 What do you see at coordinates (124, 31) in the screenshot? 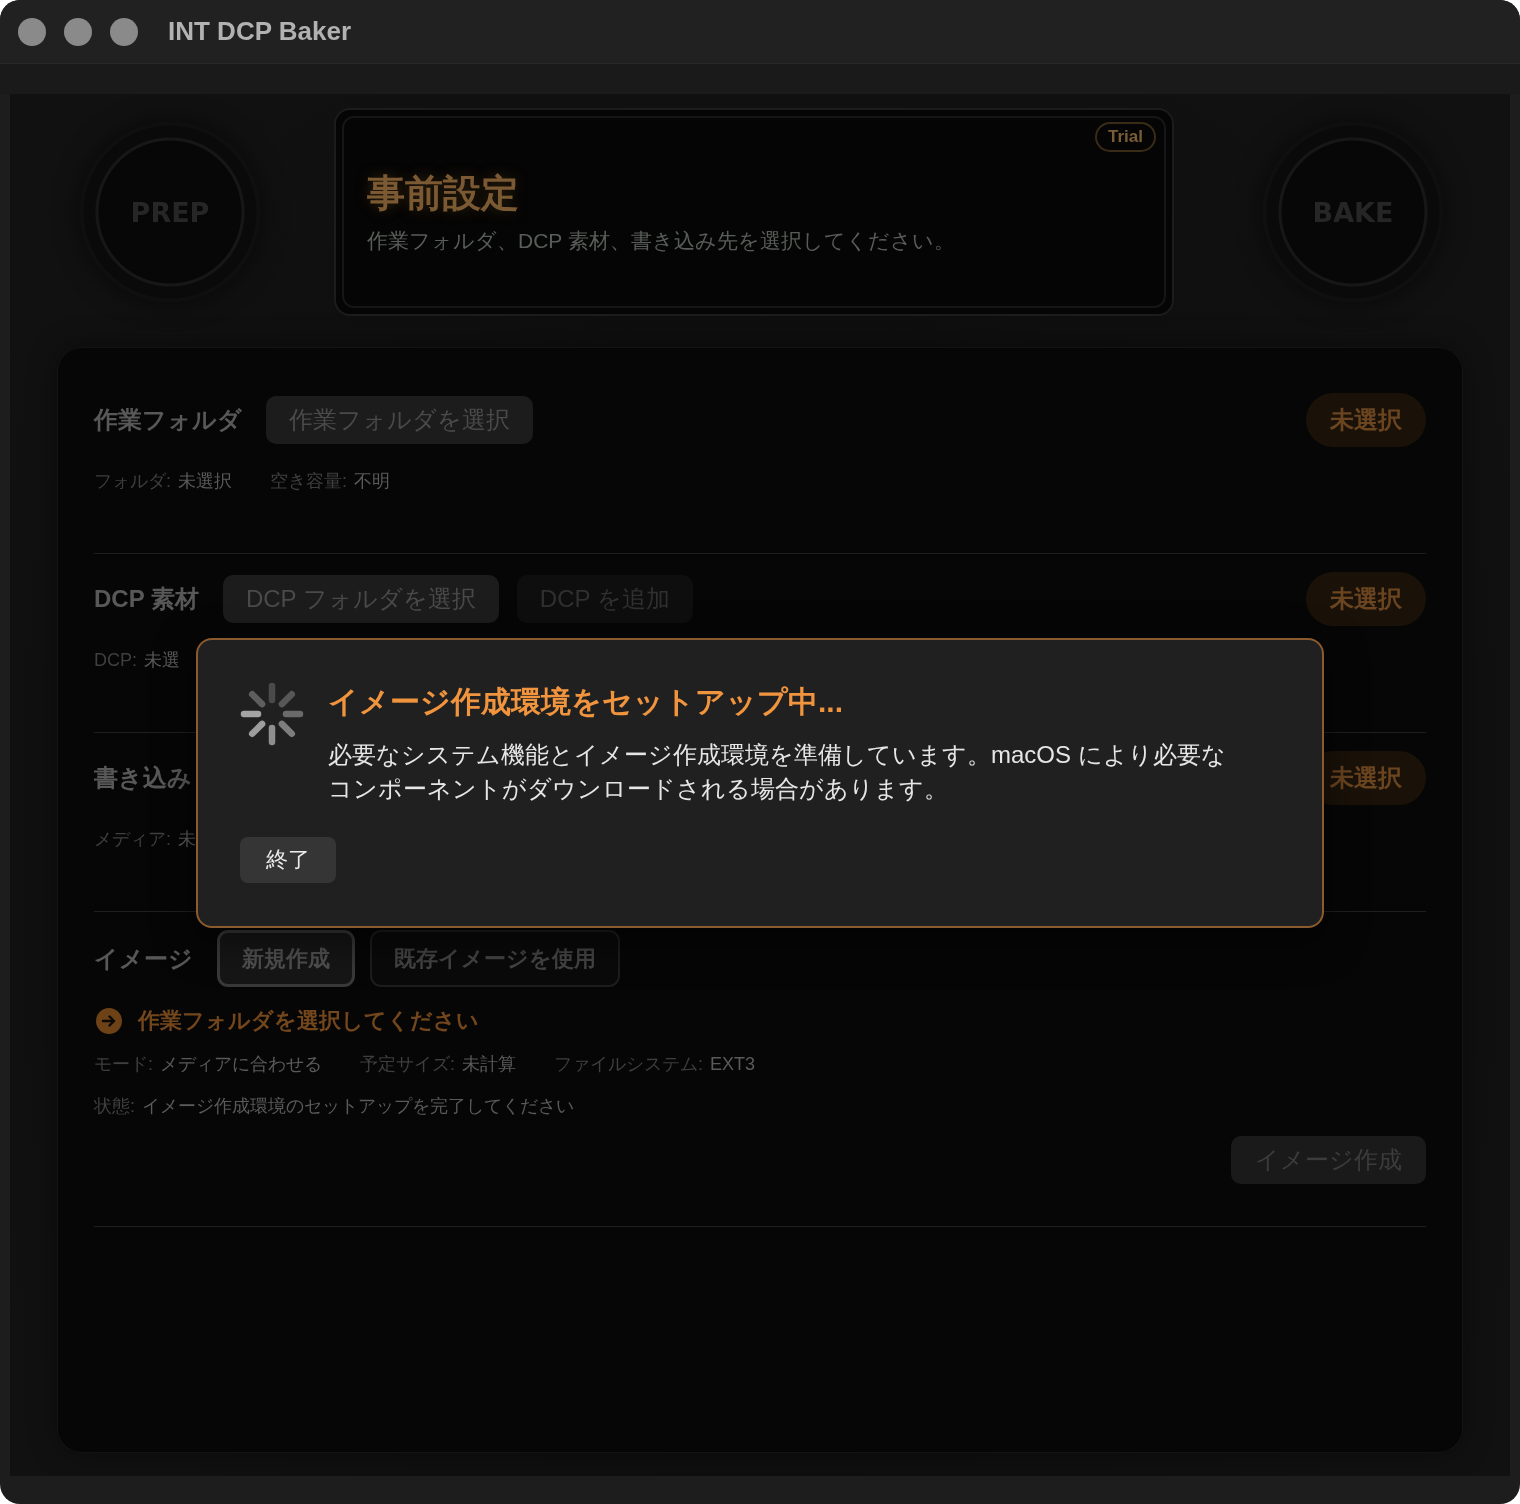
I see `zoom-button` at bounding box center [124, 31].